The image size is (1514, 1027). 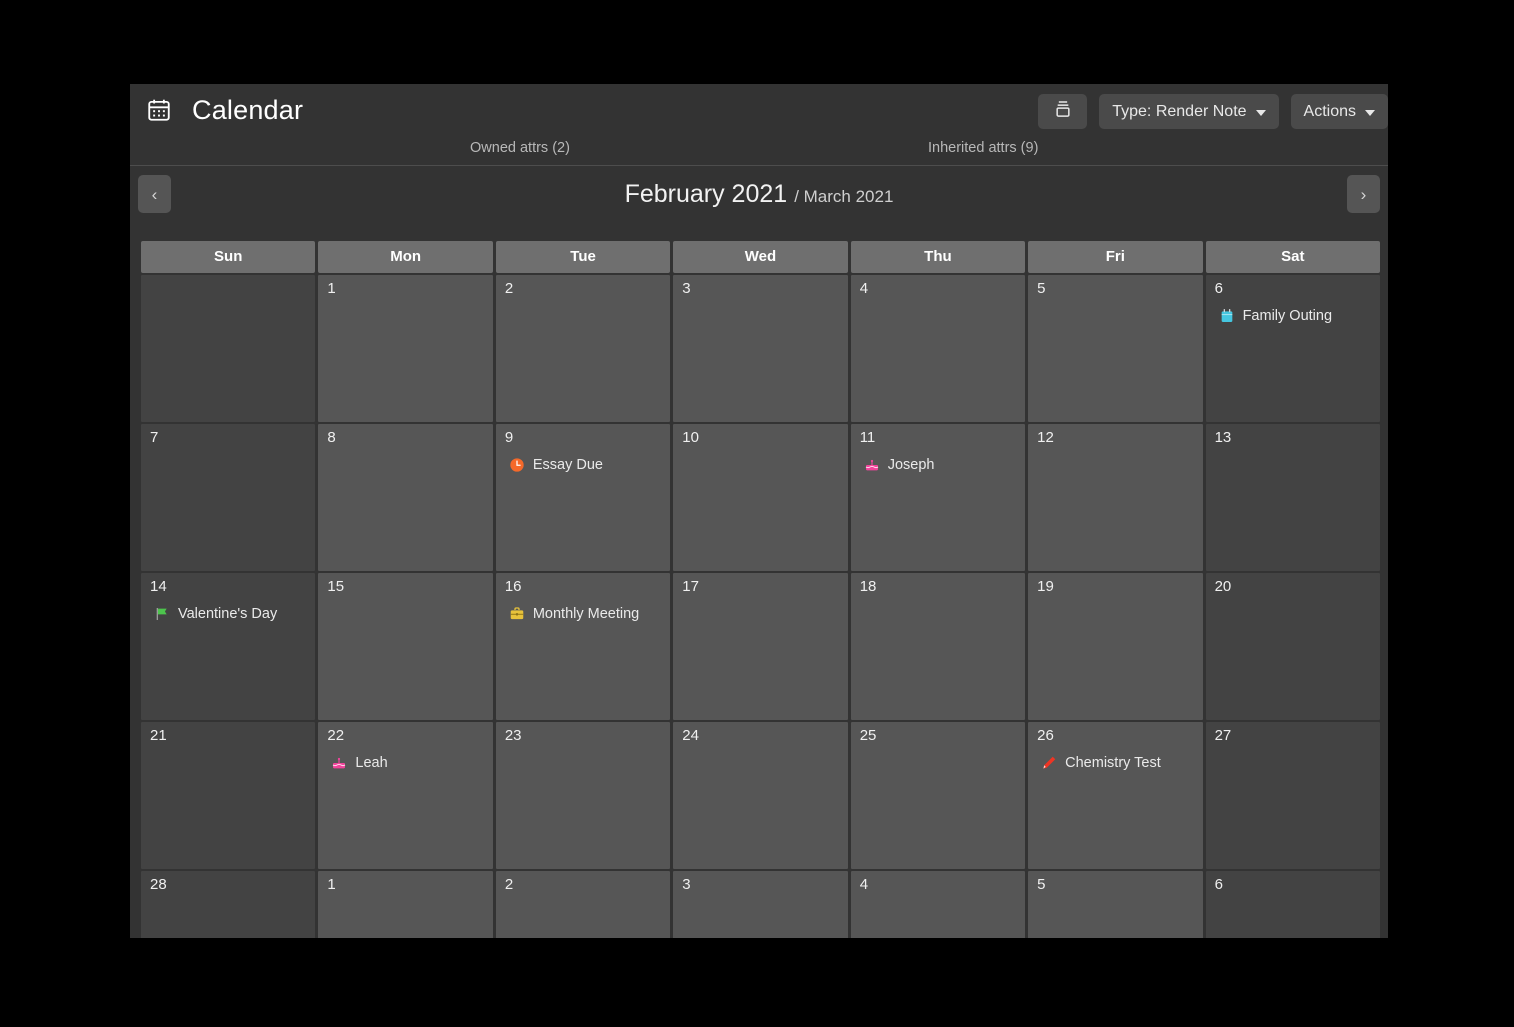 I want to click on day-cell: 21, so click(x=228, y=795).